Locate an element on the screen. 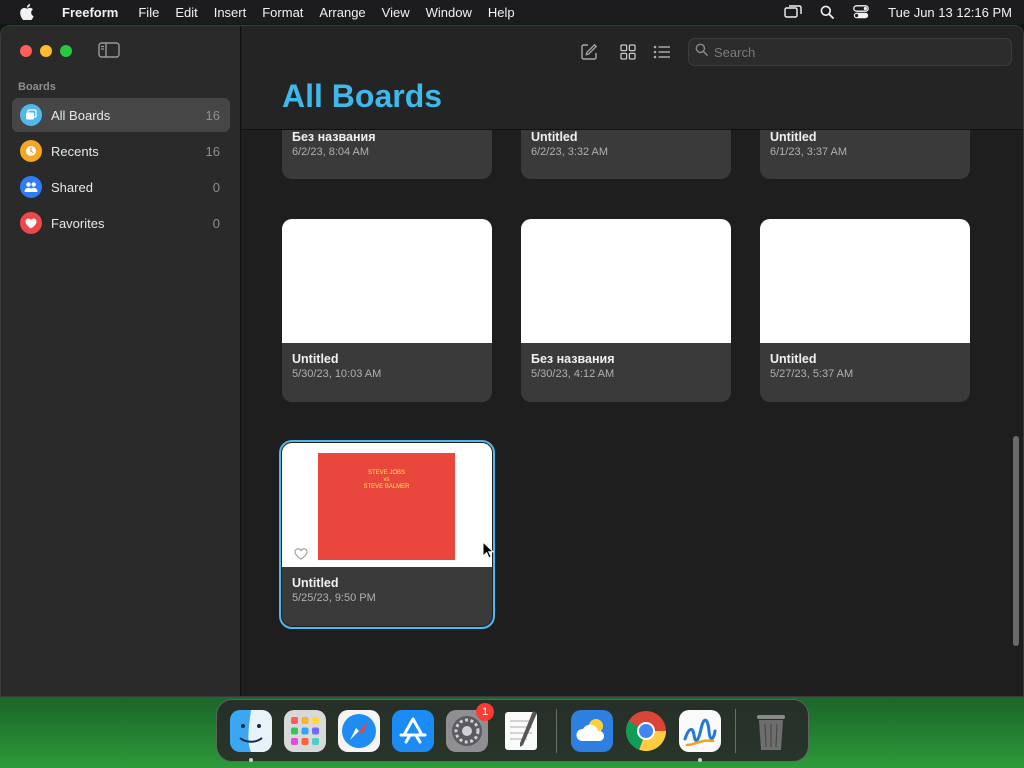 The image size is (1024, 768). board-card: Untitled 5/30/23, 10:03 AM is located at coordinates (387, 310).